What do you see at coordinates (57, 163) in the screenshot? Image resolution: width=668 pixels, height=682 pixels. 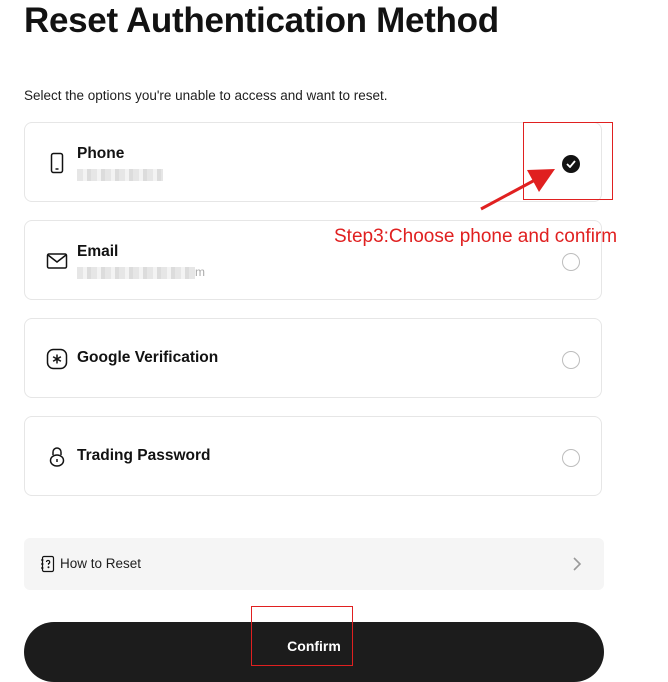 I see `phone-icon` at bounding box center [57, 163].